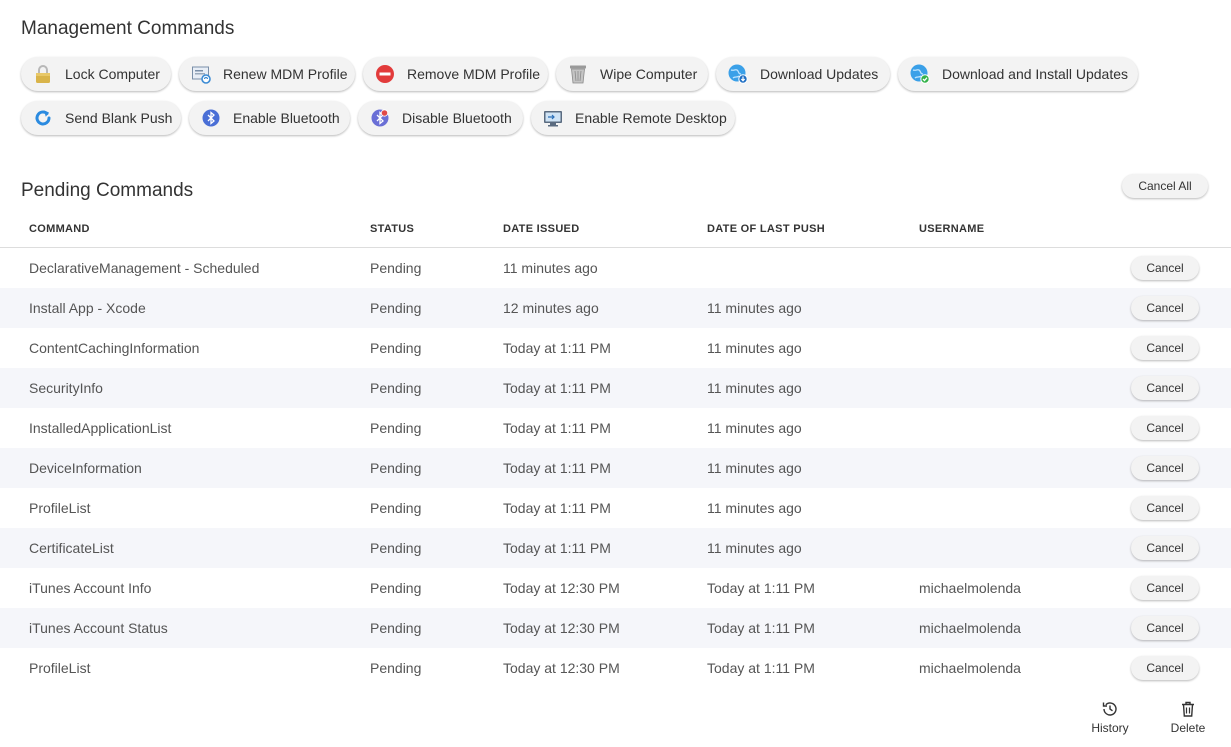  What do you see at coordinates (100, 428) in the screenshot?
I see `command-cell: InstalledApplicationList` at bounding box center [100, 428].